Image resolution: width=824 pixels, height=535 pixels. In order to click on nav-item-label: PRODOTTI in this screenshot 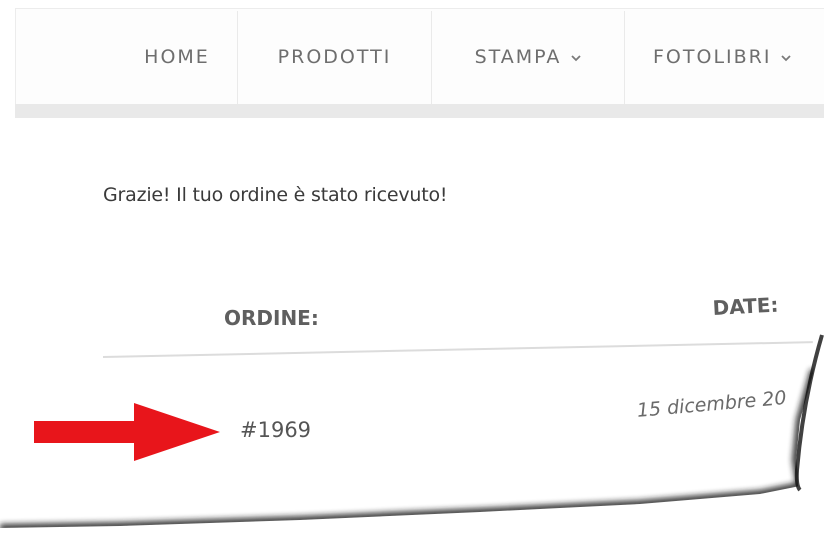, I will do `click(334, 57)`.